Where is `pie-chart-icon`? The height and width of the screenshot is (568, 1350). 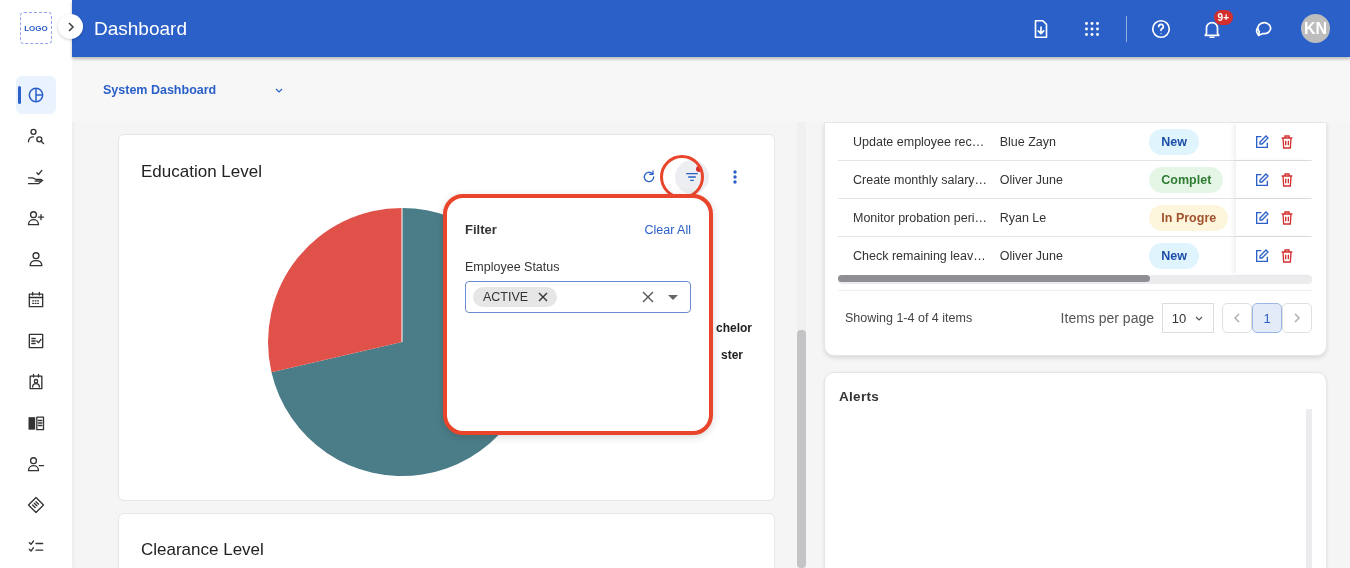
pie-chart-icon is located at coordinates (36, 95).